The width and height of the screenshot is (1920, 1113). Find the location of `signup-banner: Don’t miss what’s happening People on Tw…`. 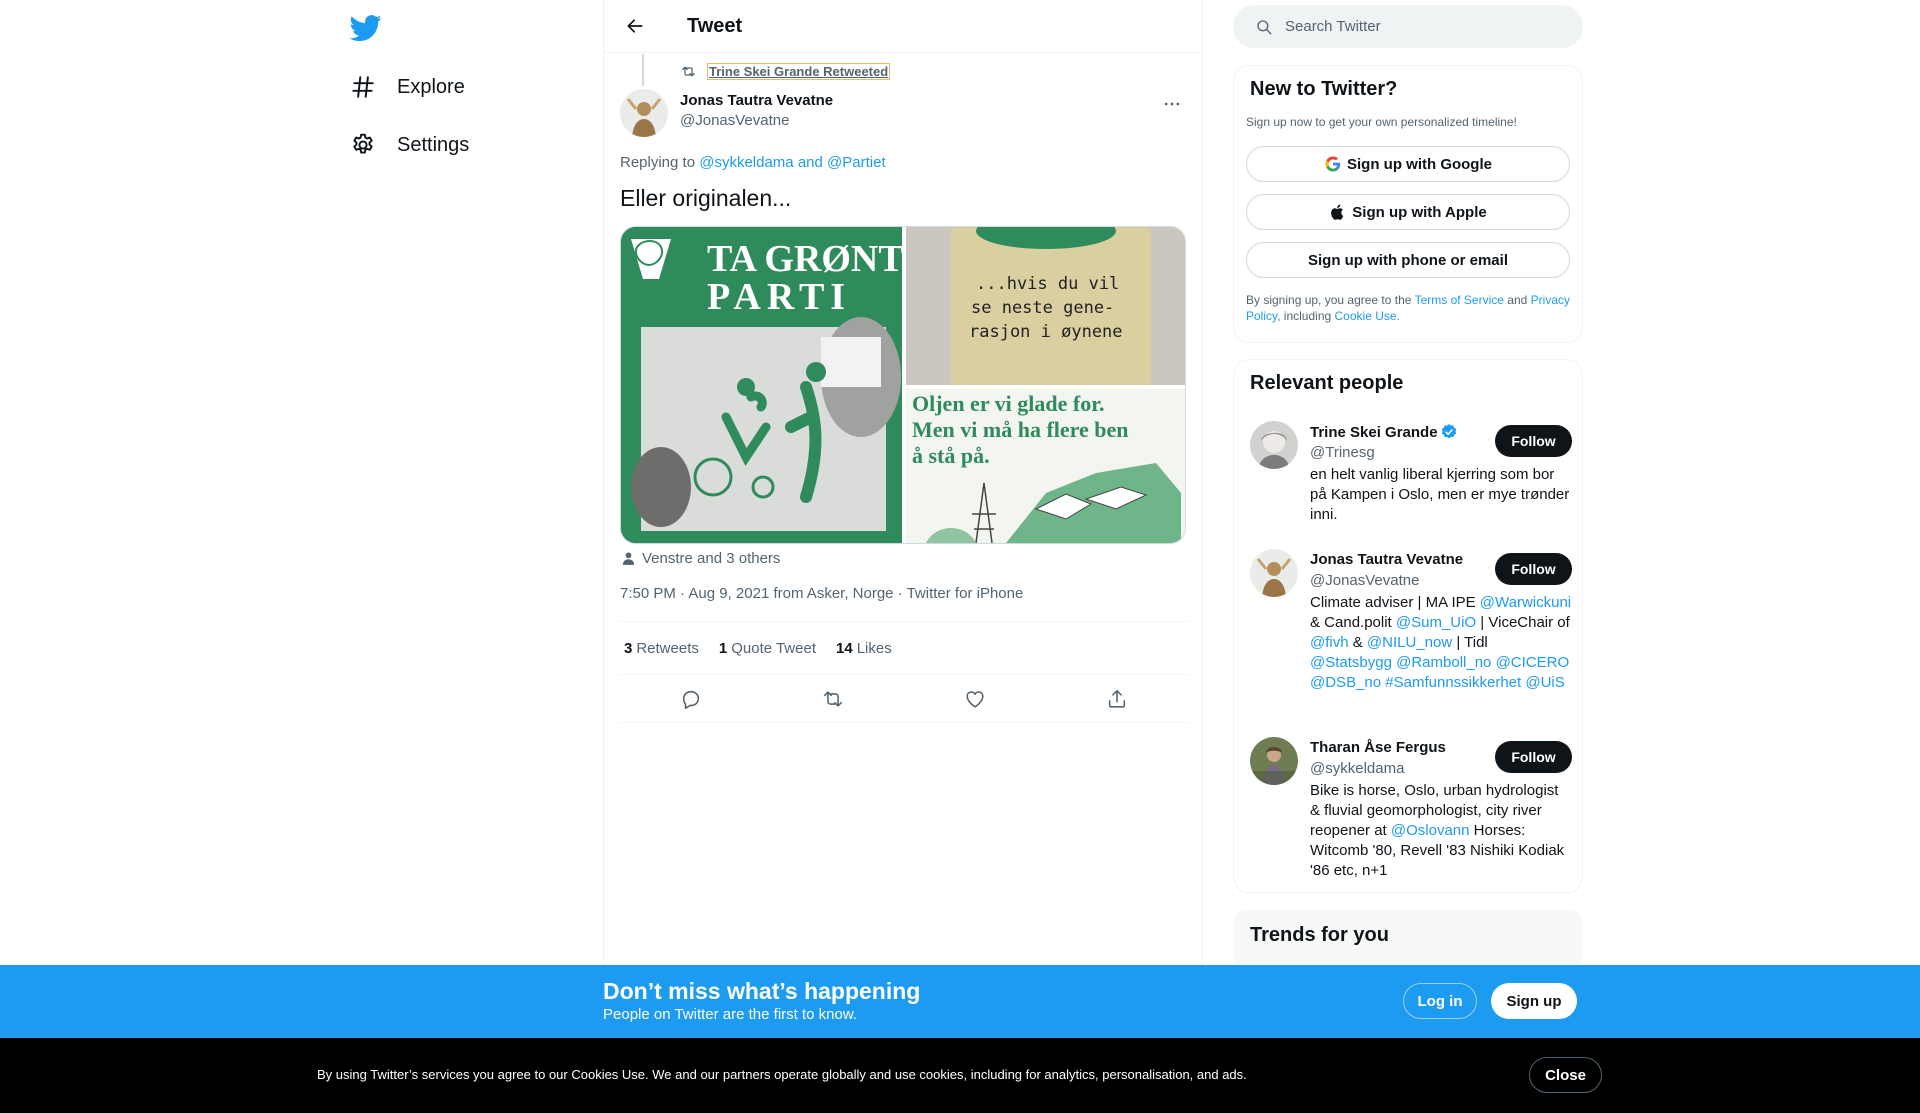

signup-banner: Don’t miss what’s happening People on Tw… is located at coordinates (960, 1001).